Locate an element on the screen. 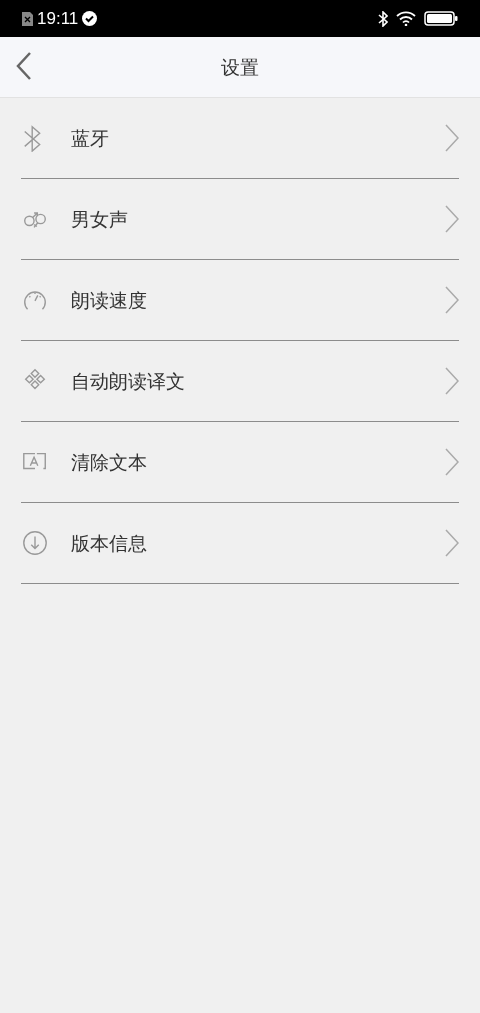 This screenshot has width=480, height=1013. back-icon is located at coordinates (24, 66).